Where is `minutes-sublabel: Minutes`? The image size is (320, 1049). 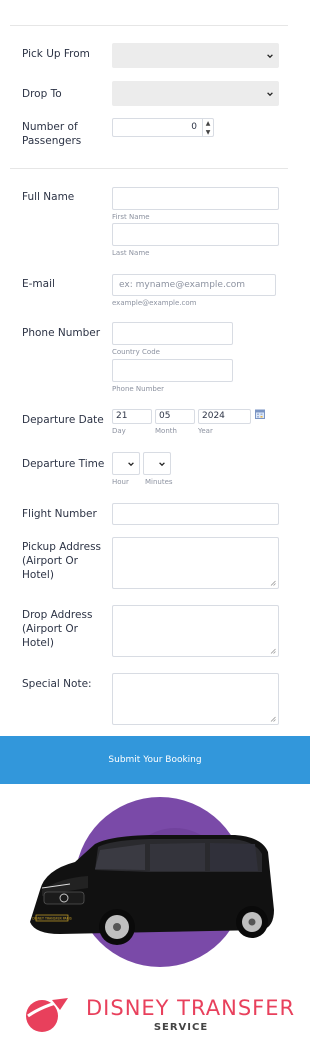 minutes-sublabel: Minutes is located at coordinates (159, 482).